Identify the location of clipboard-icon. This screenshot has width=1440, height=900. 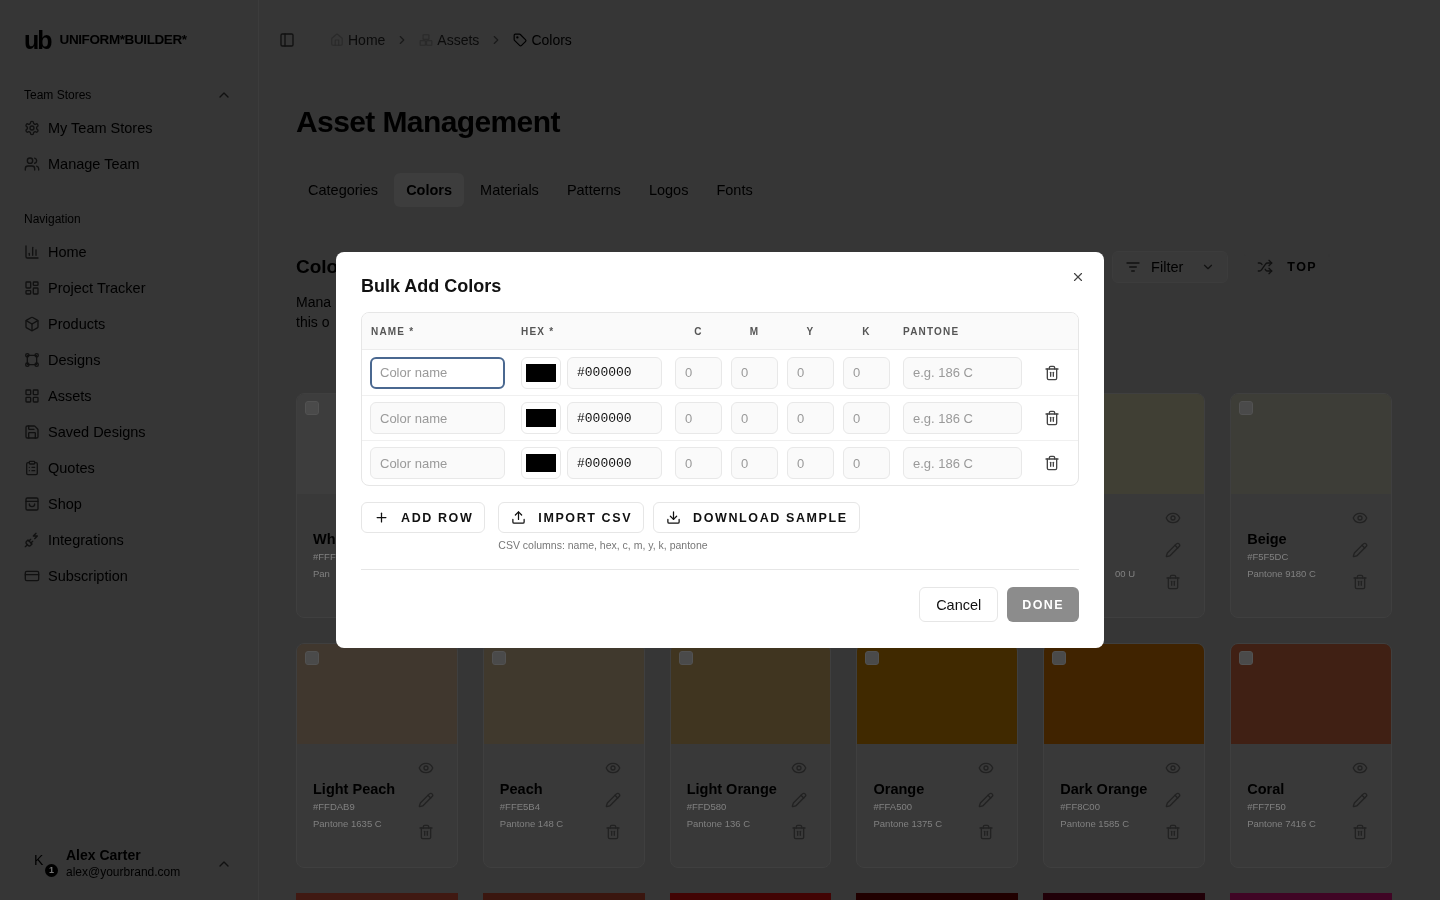
(32, 468).